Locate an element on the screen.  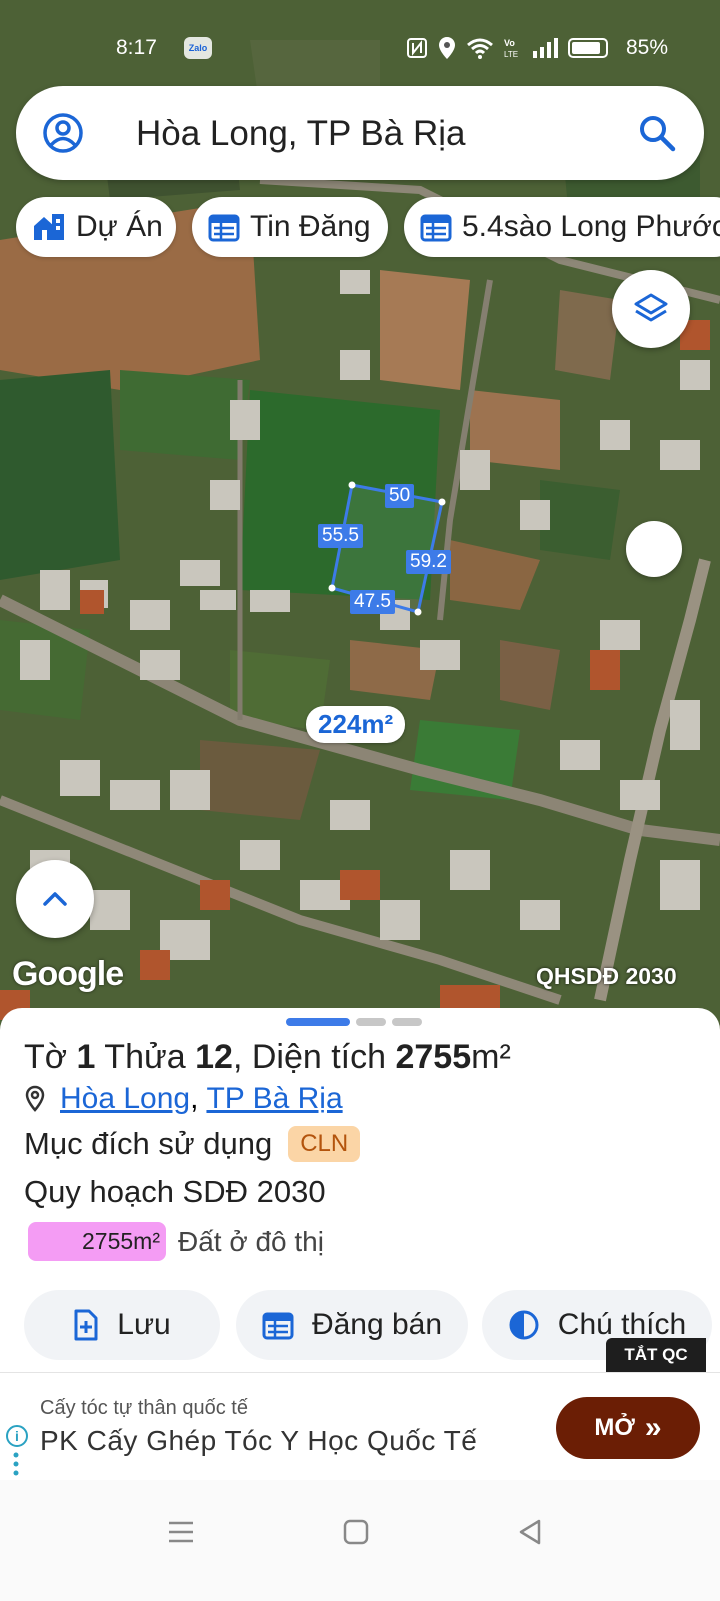
chip-label: Tin Đăng is located at coordinates (310, 226).